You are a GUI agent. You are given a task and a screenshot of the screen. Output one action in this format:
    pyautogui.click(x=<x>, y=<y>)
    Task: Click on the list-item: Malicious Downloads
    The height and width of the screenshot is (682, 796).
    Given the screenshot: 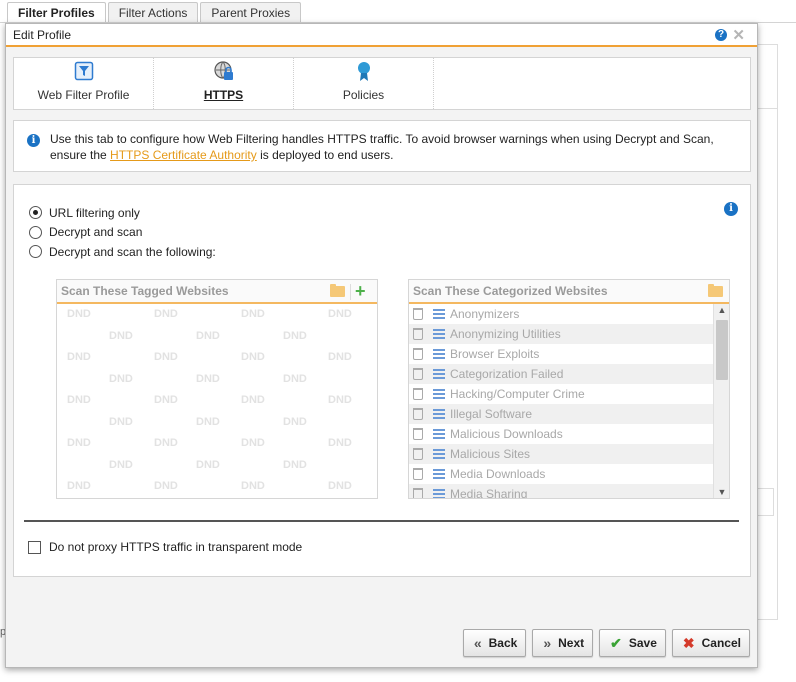 What is the action you would take?
    pyautogui.click(x=561, y=434)
    